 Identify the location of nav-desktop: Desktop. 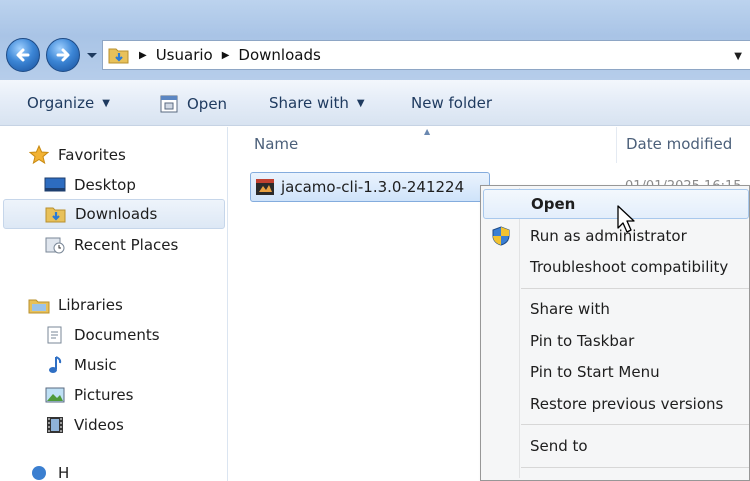
(90, 185).